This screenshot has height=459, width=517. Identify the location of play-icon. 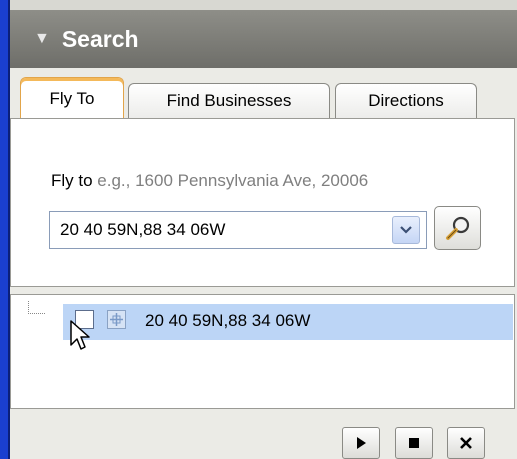
(361, 443).